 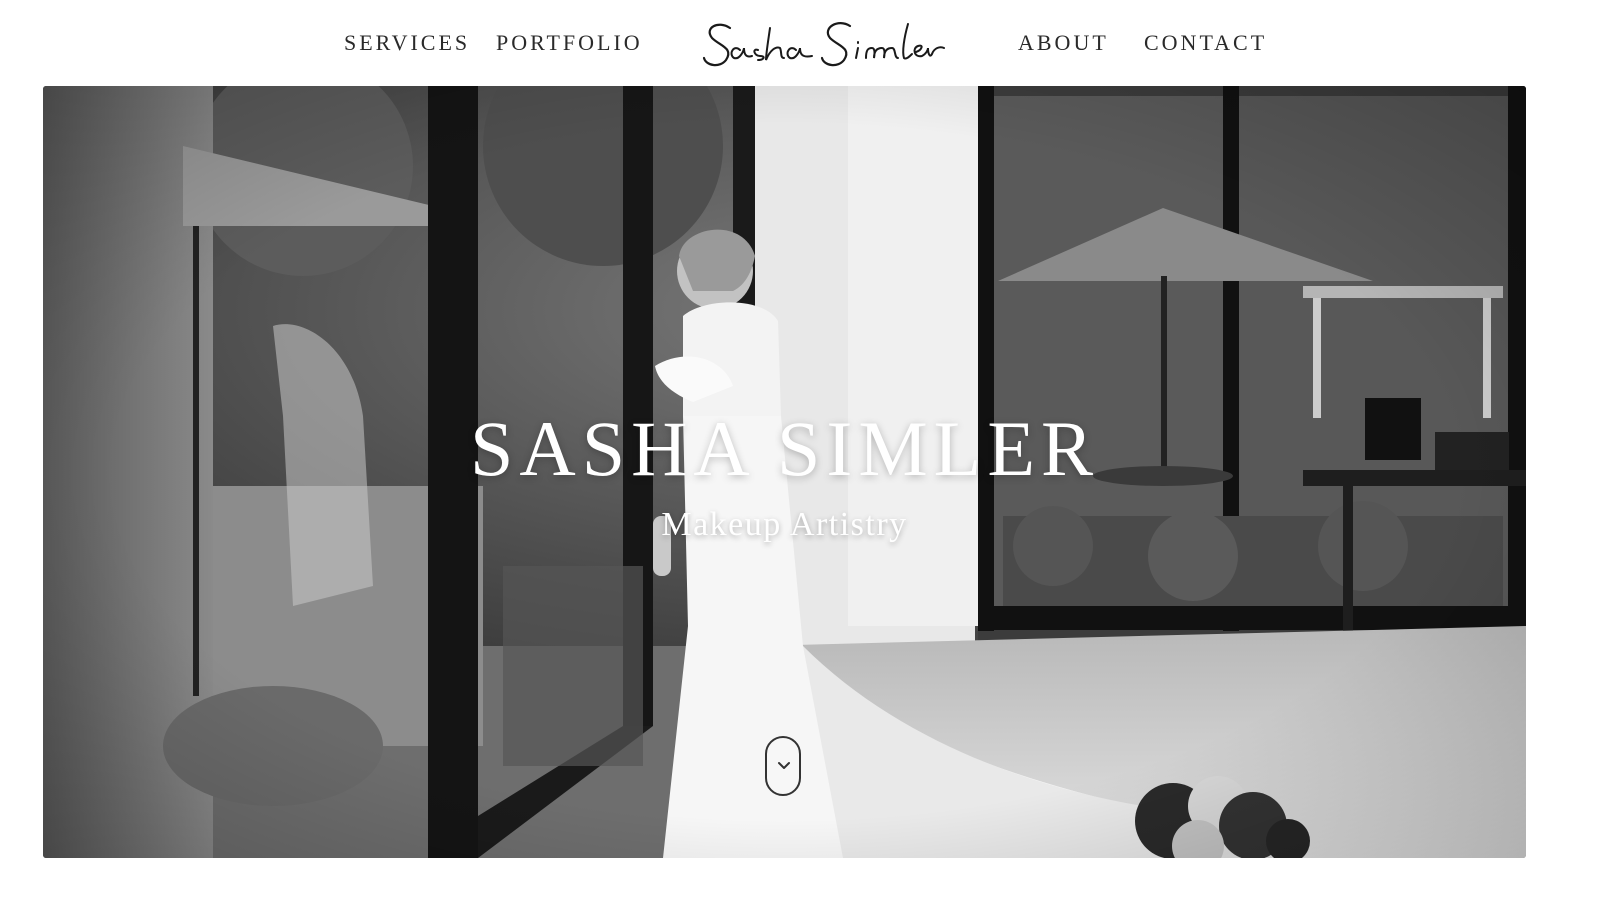 I want to click on top-navigation: SERVICES PORTFOLIO ABOUT CONTACT, so click(x=800, y=44).